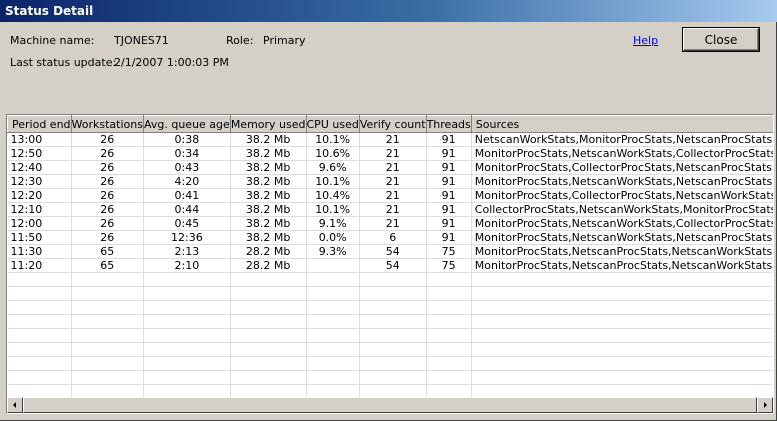 This screenshot has height=421, width=777. Describe the element at coordinates (333, 251) in the screenshot. I see `table-cell: 9.3%` at that location.